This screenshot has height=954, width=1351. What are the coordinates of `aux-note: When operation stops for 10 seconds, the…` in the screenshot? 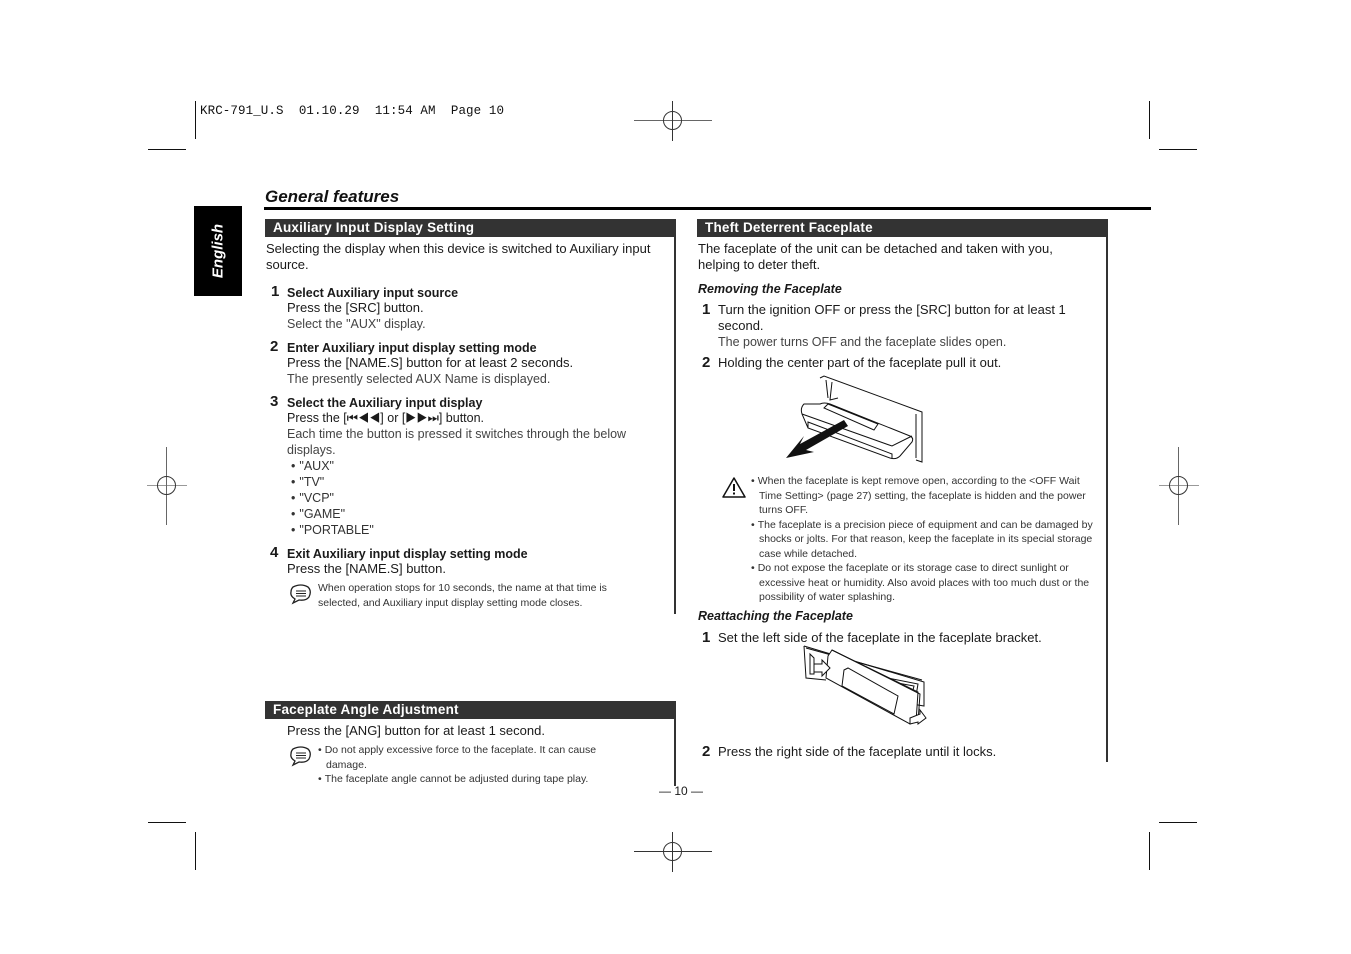 It's located at (462, 595).